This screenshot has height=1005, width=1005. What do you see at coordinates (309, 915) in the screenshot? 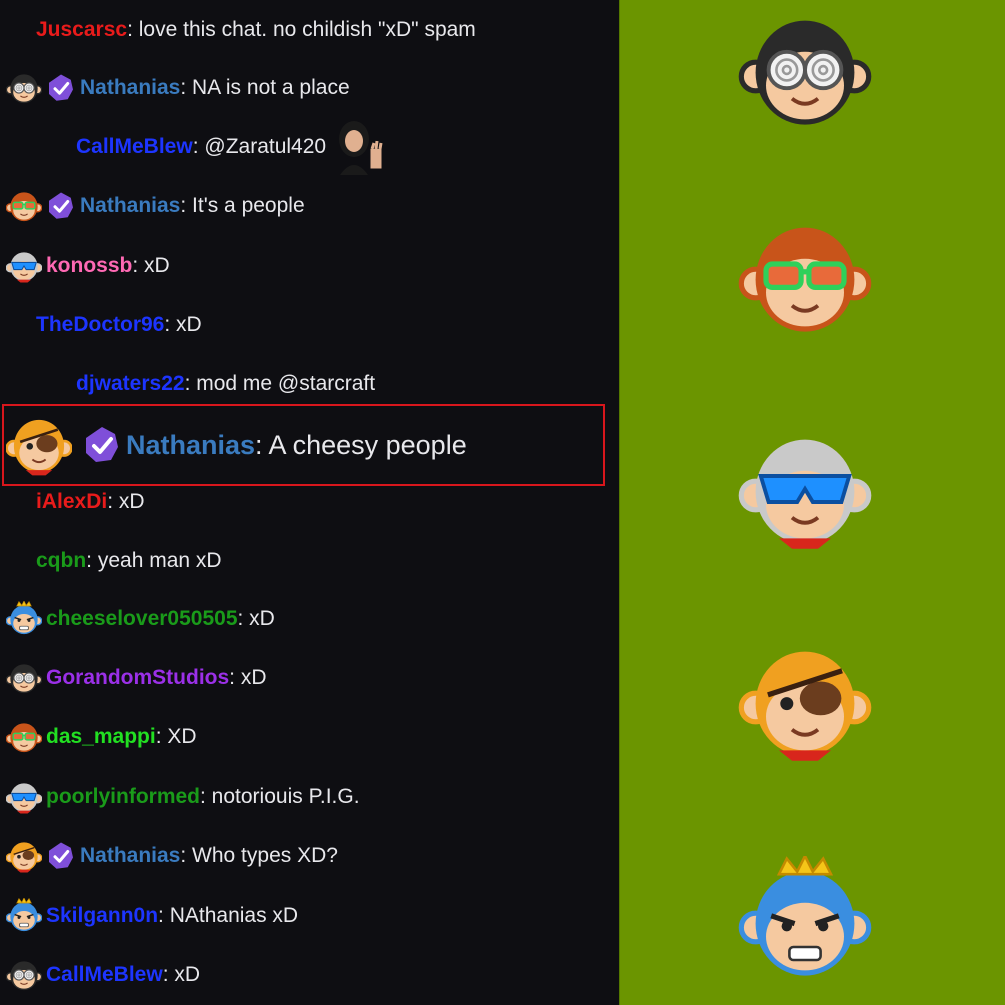
I see `chat-message: Skilgann0n: NAthanias xD` at bounding box center [309, 915].